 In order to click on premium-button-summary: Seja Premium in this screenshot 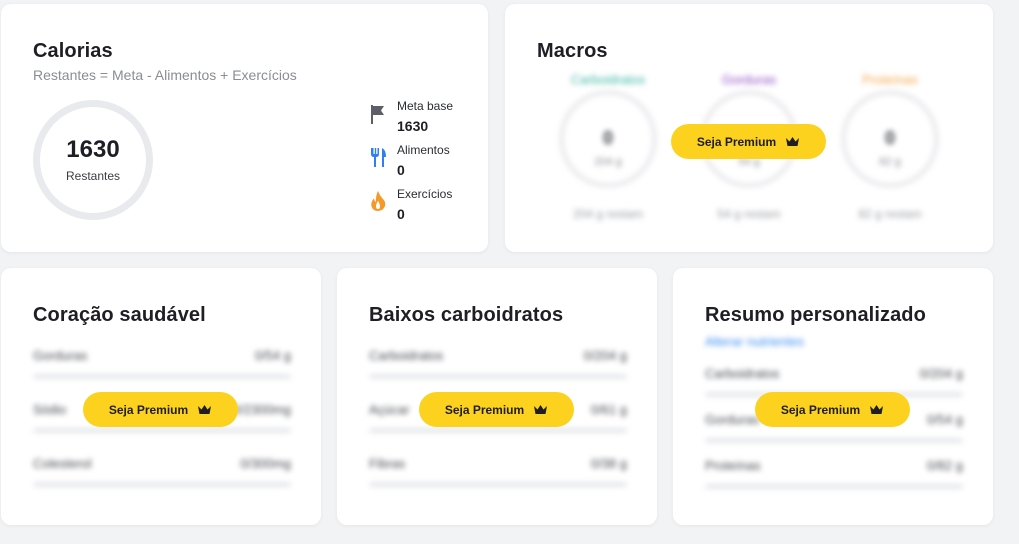, I will do `click(832, 409)`.